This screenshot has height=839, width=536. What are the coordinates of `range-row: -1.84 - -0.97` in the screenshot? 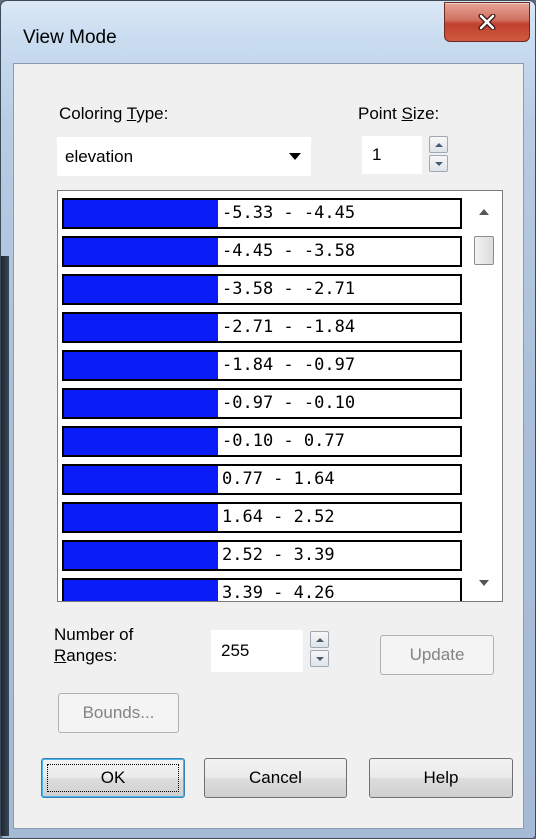 It's located at (262, 365).